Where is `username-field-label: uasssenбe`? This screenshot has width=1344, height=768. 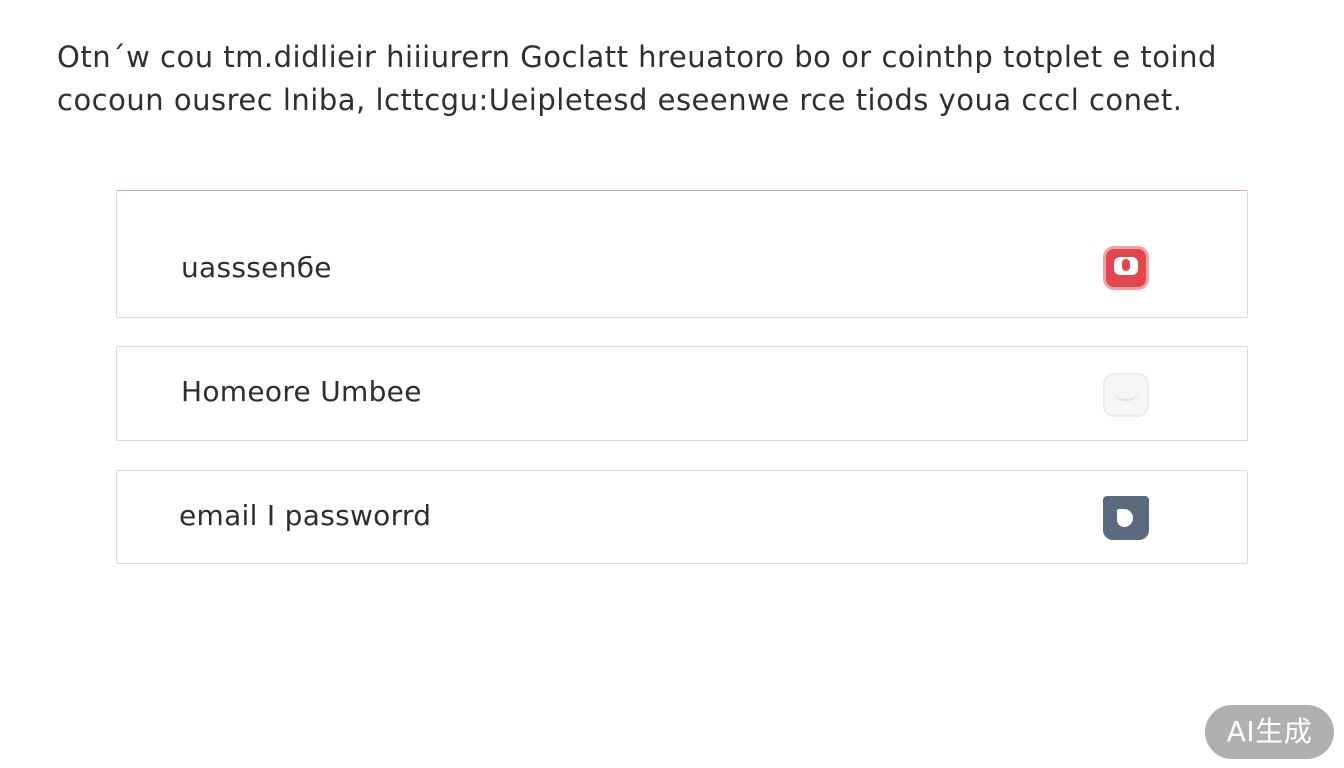 username-field-label: uasssenбe is located at coordinates (256, 267).